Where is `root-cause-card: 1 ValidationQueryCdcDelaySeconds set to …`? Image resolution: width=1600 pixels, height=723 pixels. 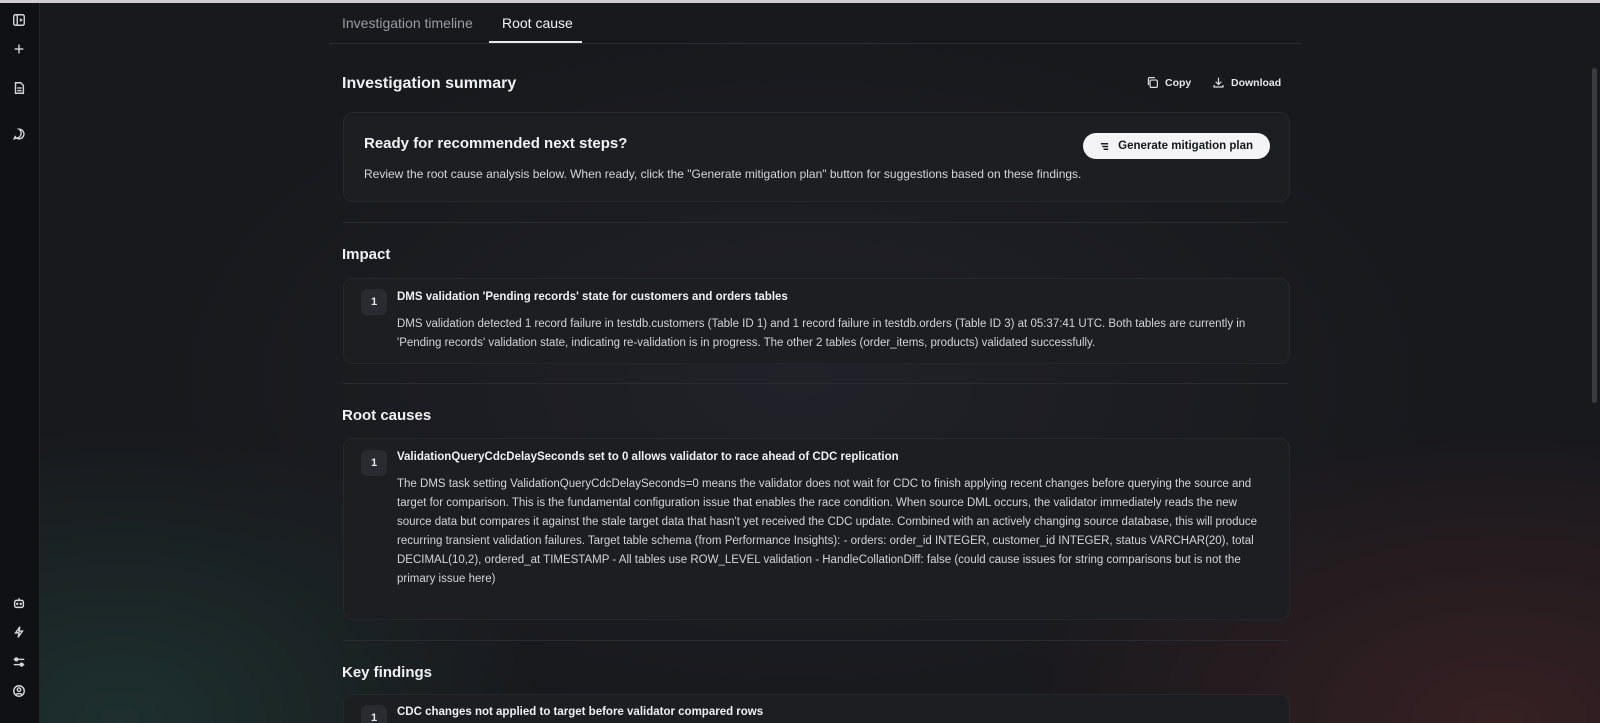
root-cause-card: 1 ValidationQueryCdcDelaySeconds set to … is located at coordinates (816, 529).